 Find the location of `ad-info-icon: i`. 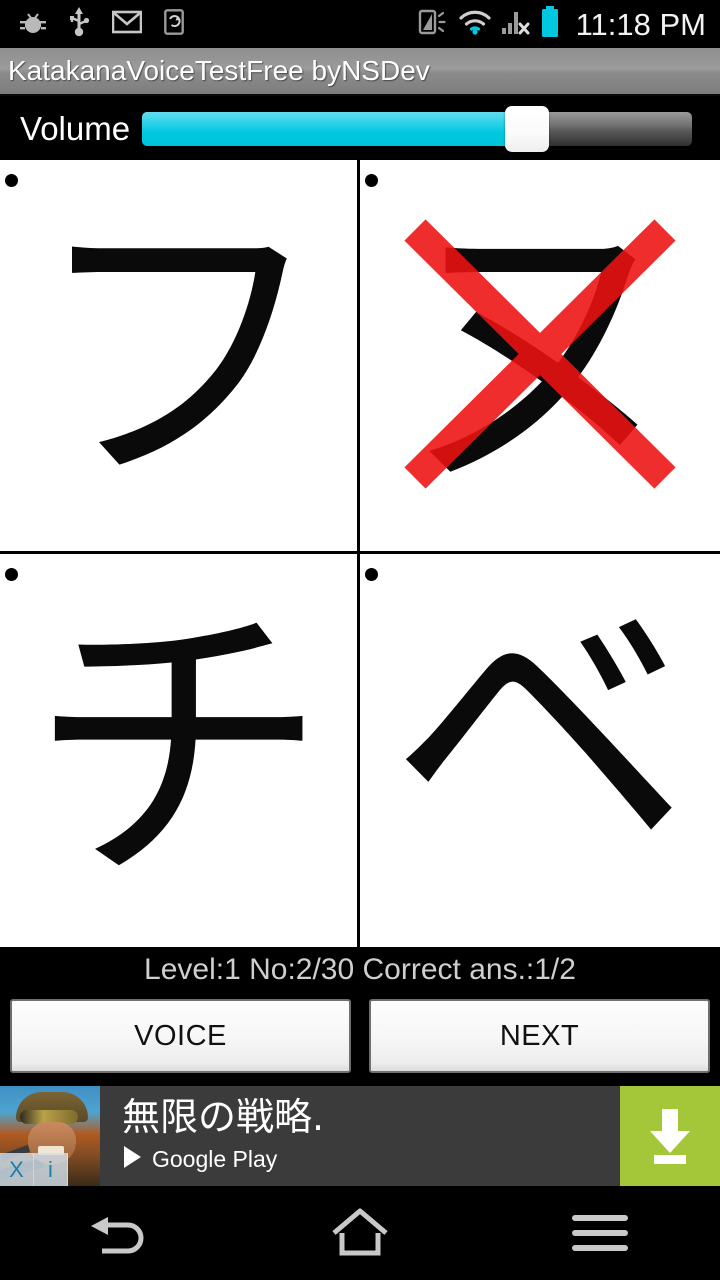

ad-info-icon: i is located at coordinates (51, 1169).